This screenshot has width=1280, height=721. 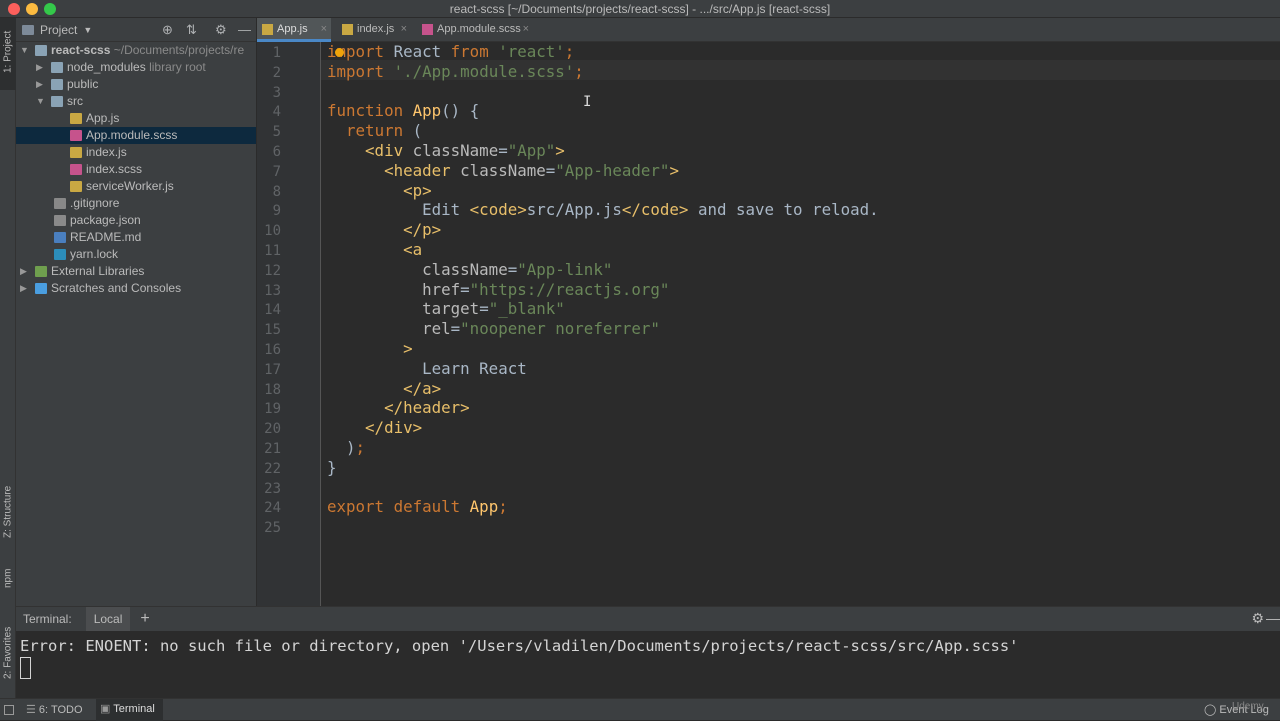 I want to click on terminal-tool-button: ▣ Terminal, so click(x=129, y=710).